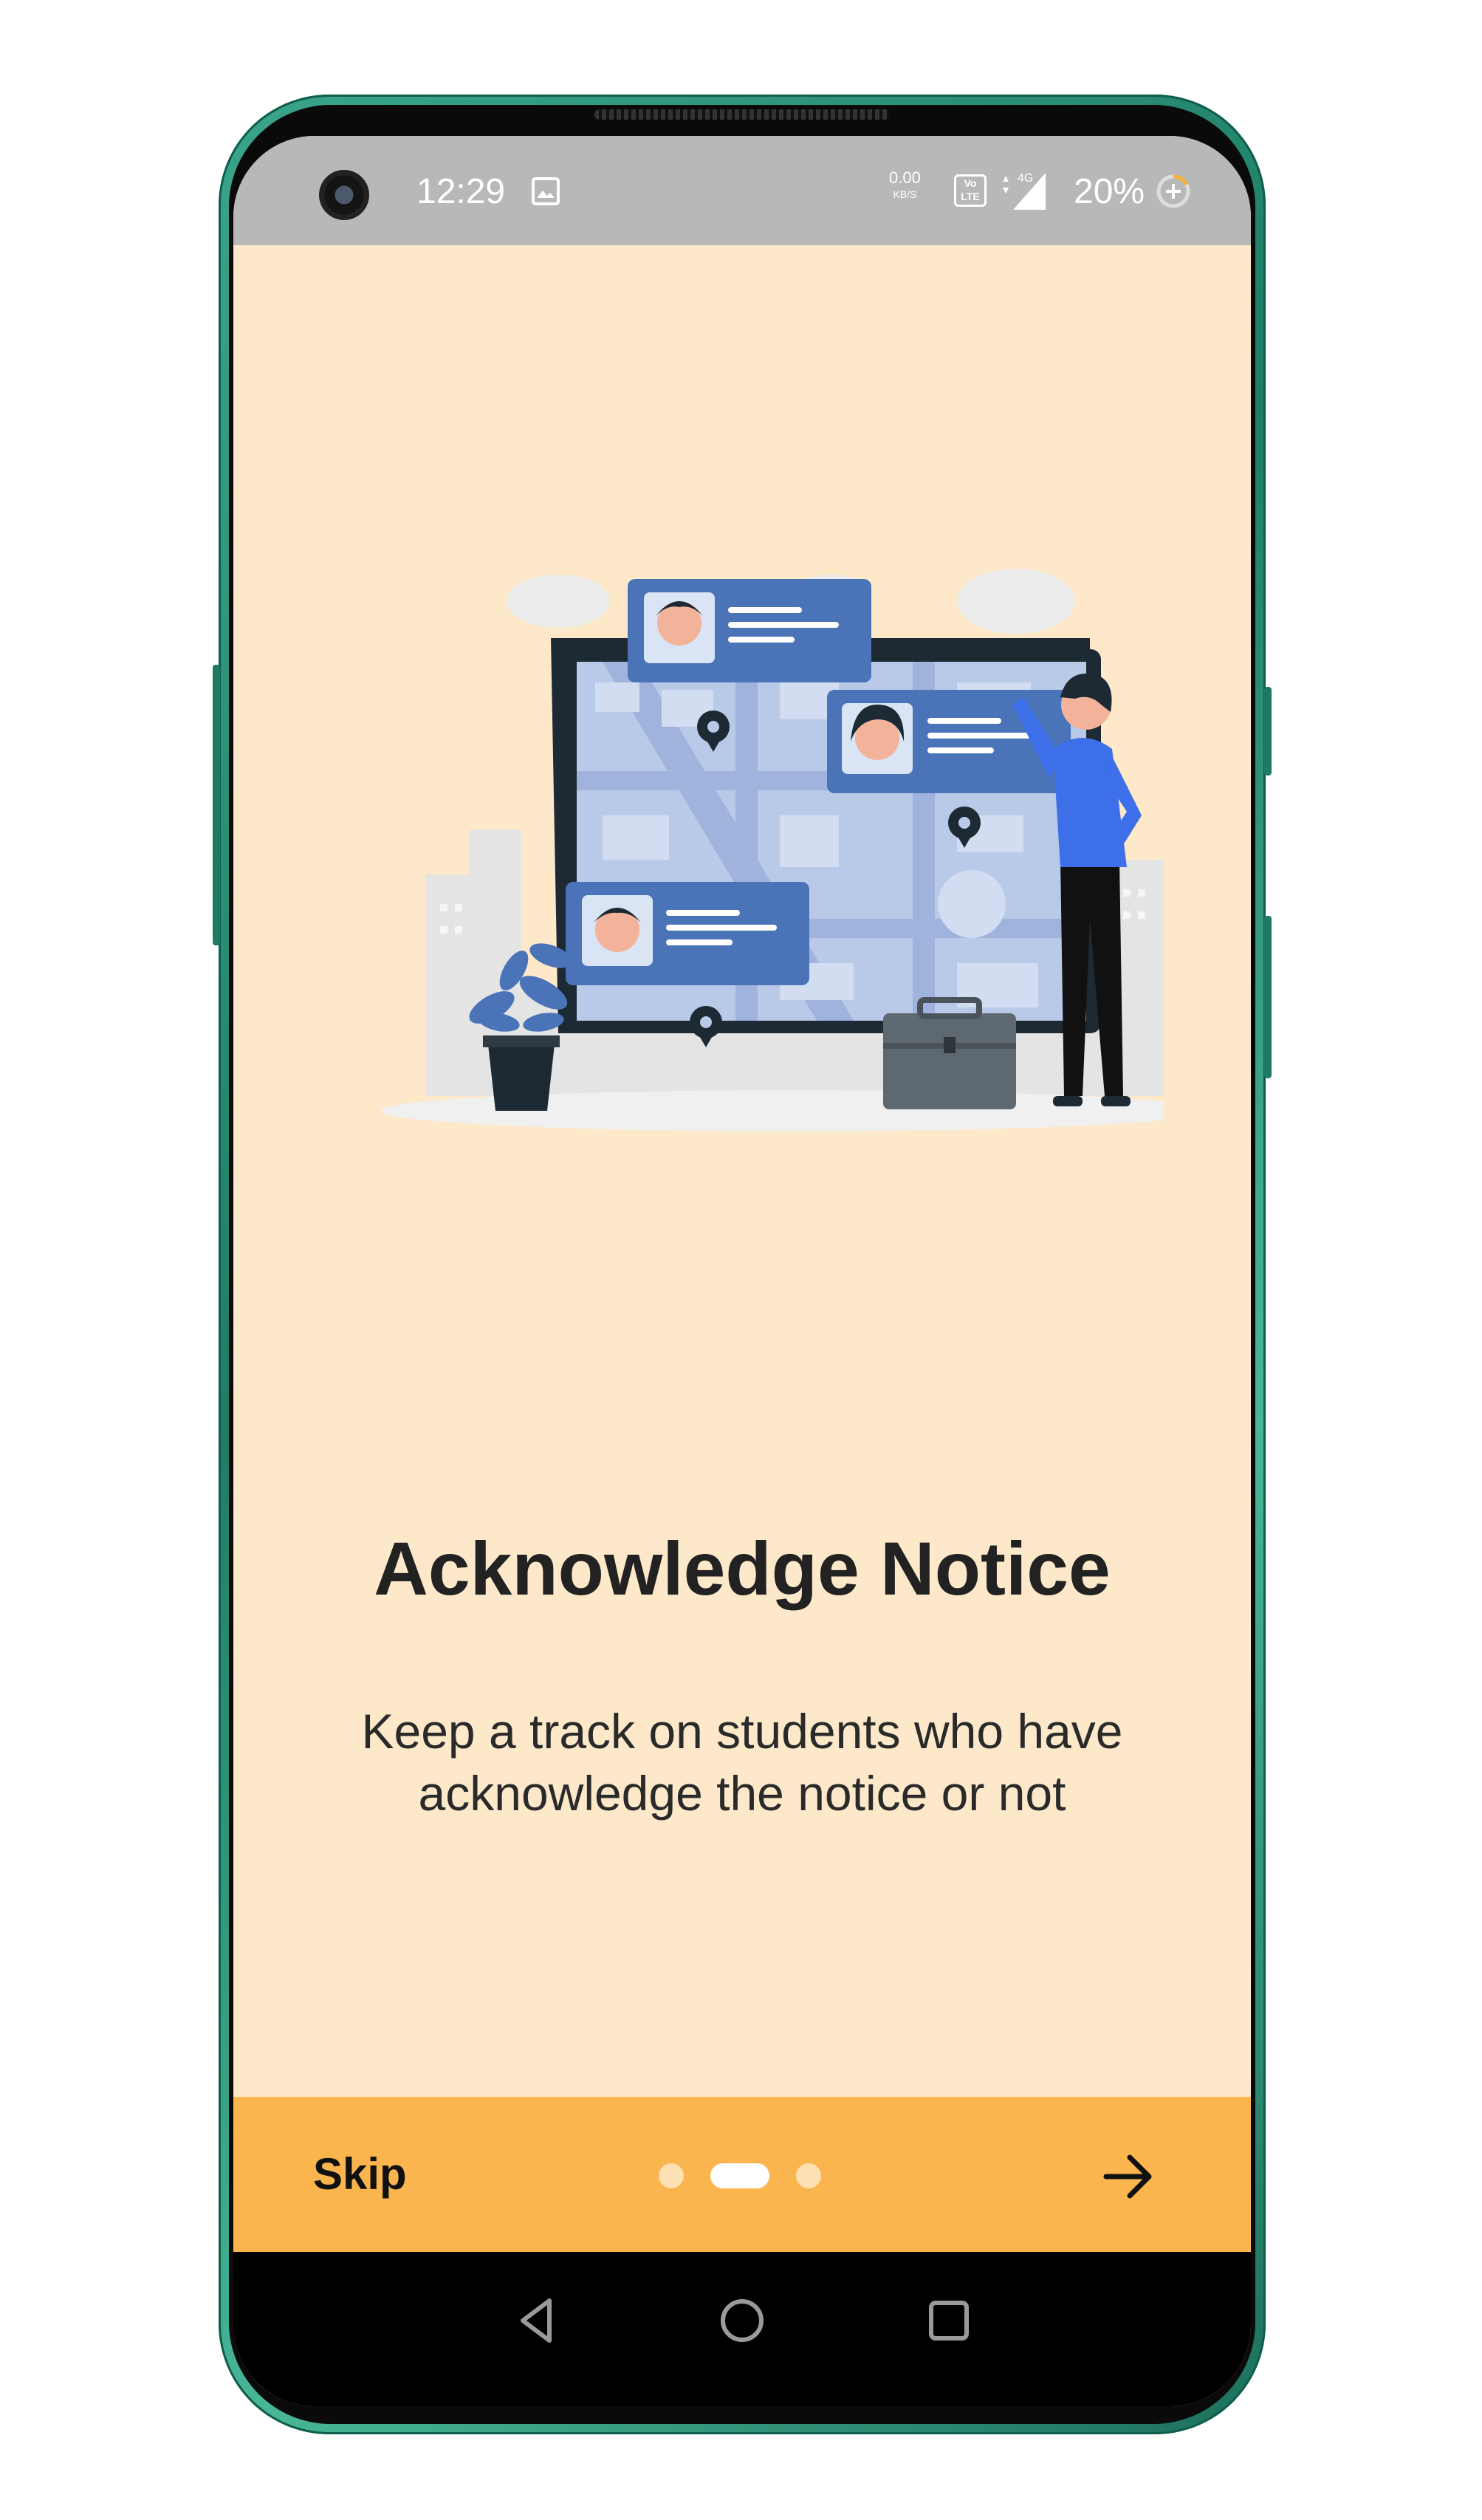 This screenshot has width=1482, height=2520. I want to click on page-dot-active, so click(739, 2175).